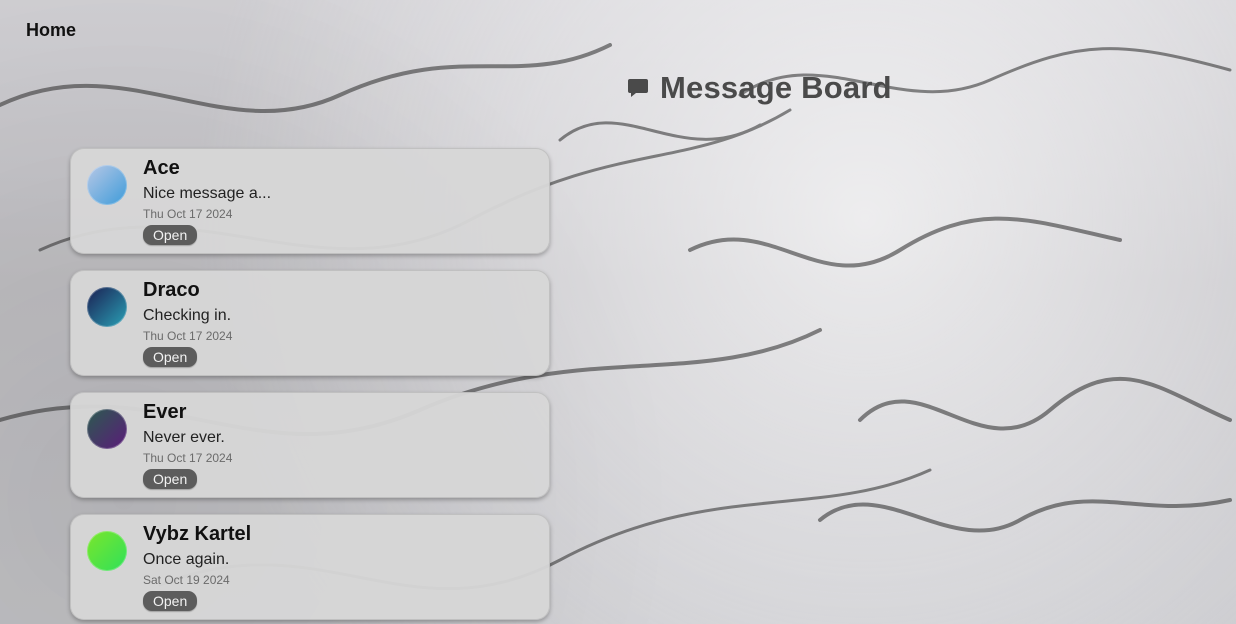 The height and width of the screenshot is (624, 1236). What do you see at coordinates (171, 290) in the screenshot?
I see `sender-name: Draco` at bounding box center [171, 290].